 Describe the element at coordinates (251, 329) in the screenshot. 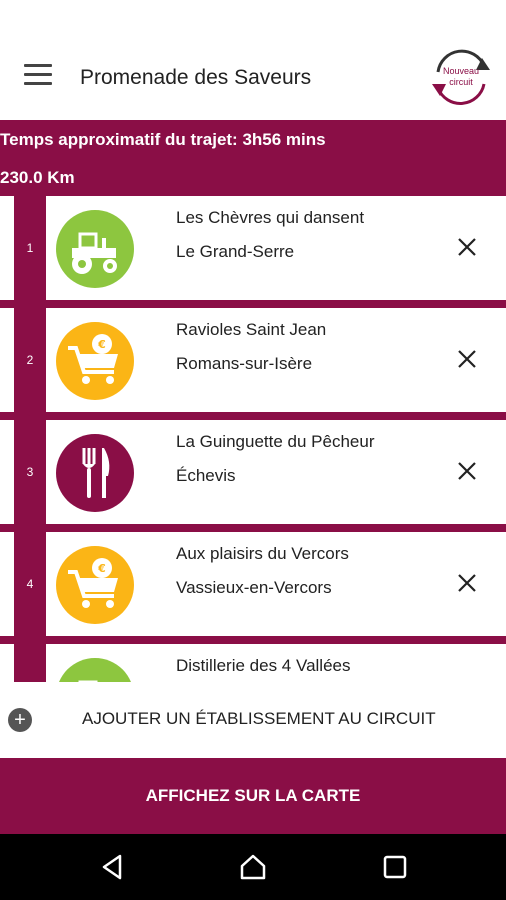

I see `stop-name: Ravioles Saint Jean` at that location.